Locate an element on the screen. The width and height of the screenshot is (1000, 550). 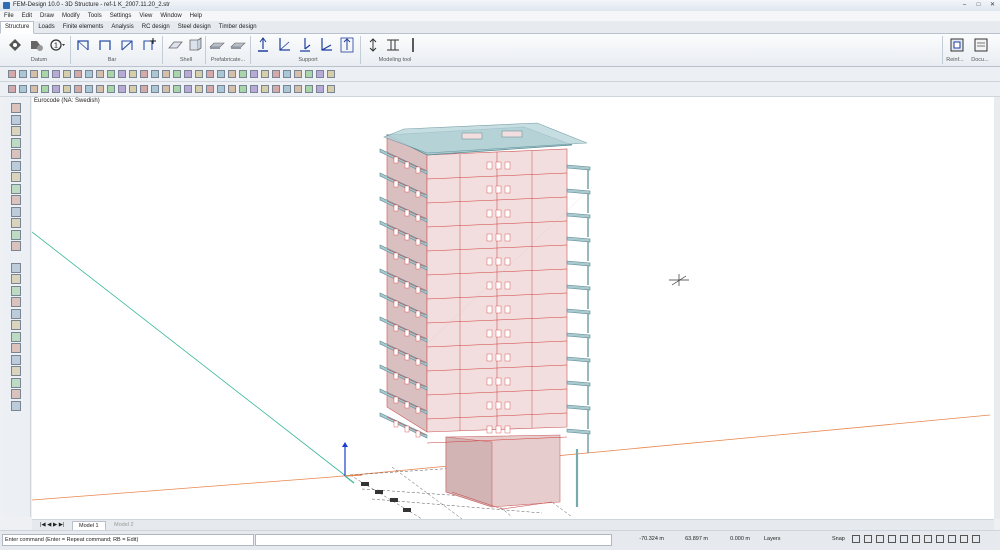
beam-icon is located at coordinates (83, 45).